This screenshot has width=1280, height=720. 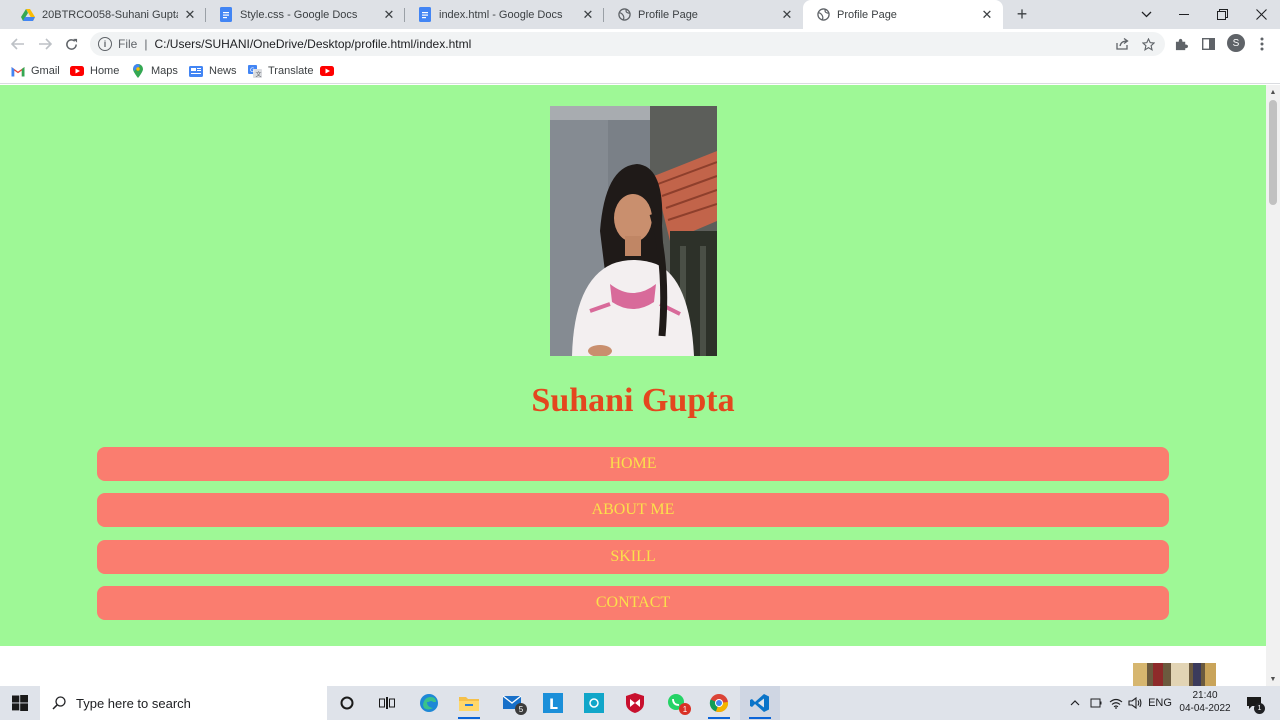 What do you see at coordinates (1205, 702) in the screenshot?
I see `clock: 21:40 04-04-2022` at bounding box center [1205, 702].